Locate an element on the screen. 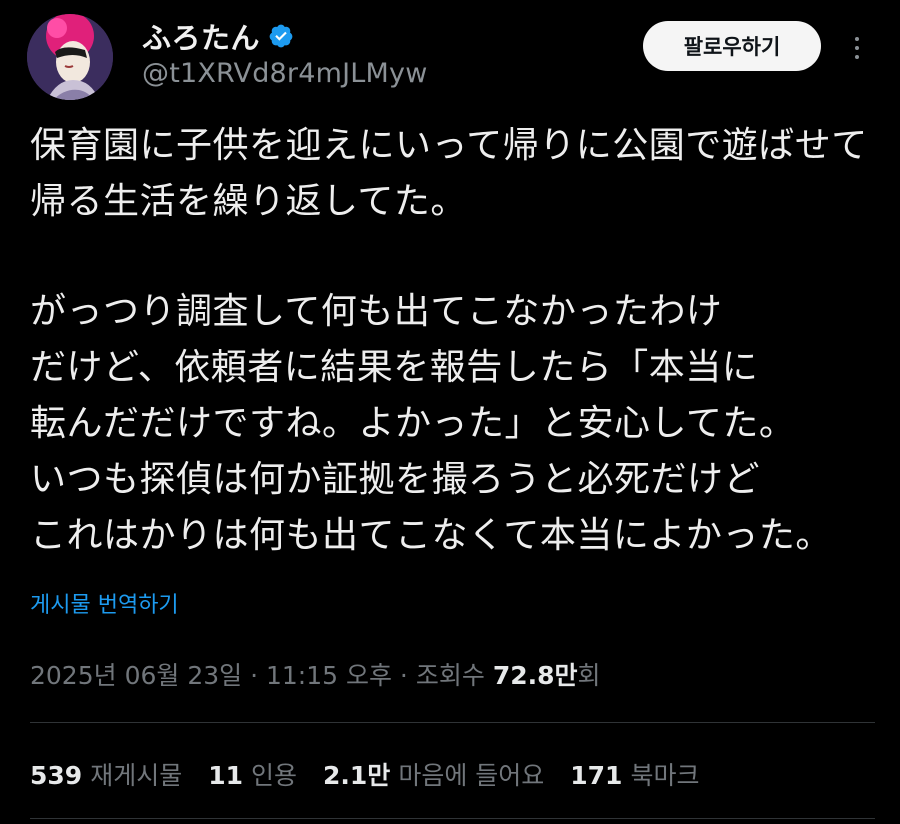 Image resolution: width=900 pixels, height=824 pixels. quotes-label: 인용 is located at coordinates (274, 775).